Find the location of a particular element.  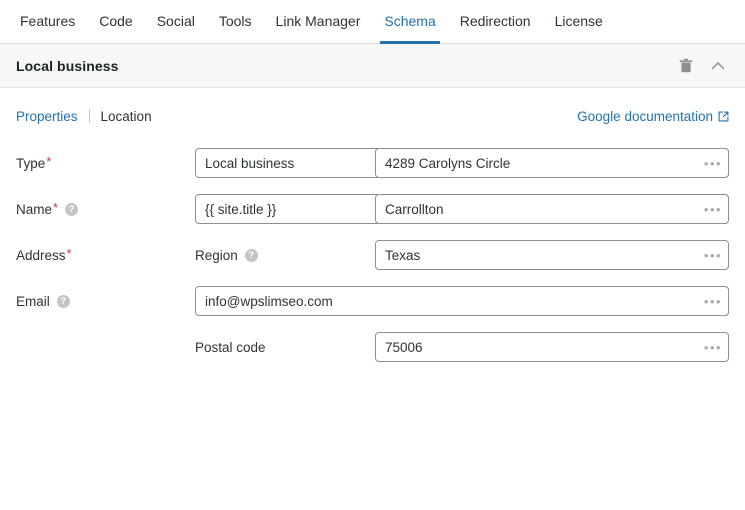

field-row-region: Region ? Texas ••• is located at coordinates (462, 255).